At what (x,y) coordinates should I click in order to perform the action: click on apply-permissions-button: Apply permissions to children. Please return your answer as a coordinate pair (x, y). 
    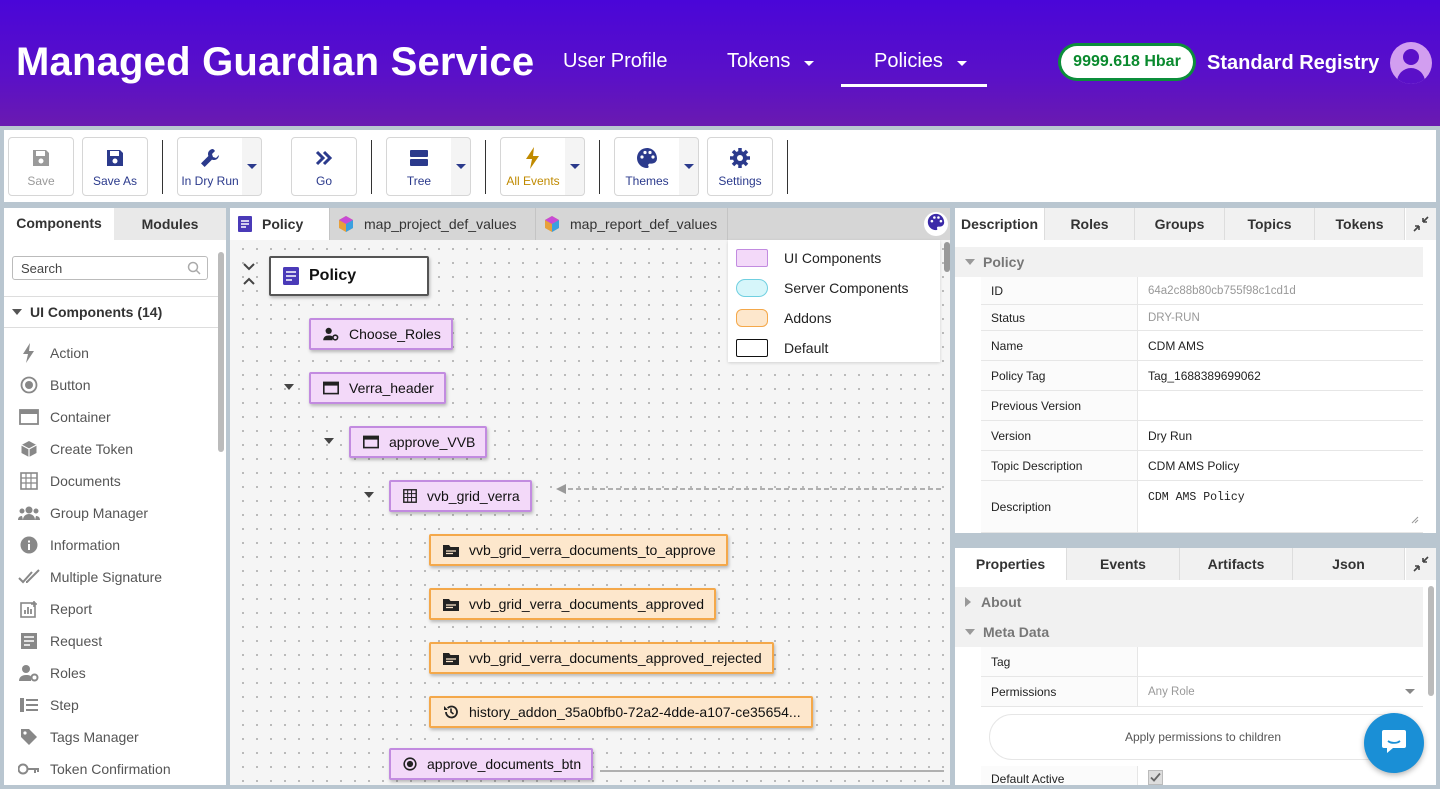
    Looking at the image, I should click on (1203, 737).